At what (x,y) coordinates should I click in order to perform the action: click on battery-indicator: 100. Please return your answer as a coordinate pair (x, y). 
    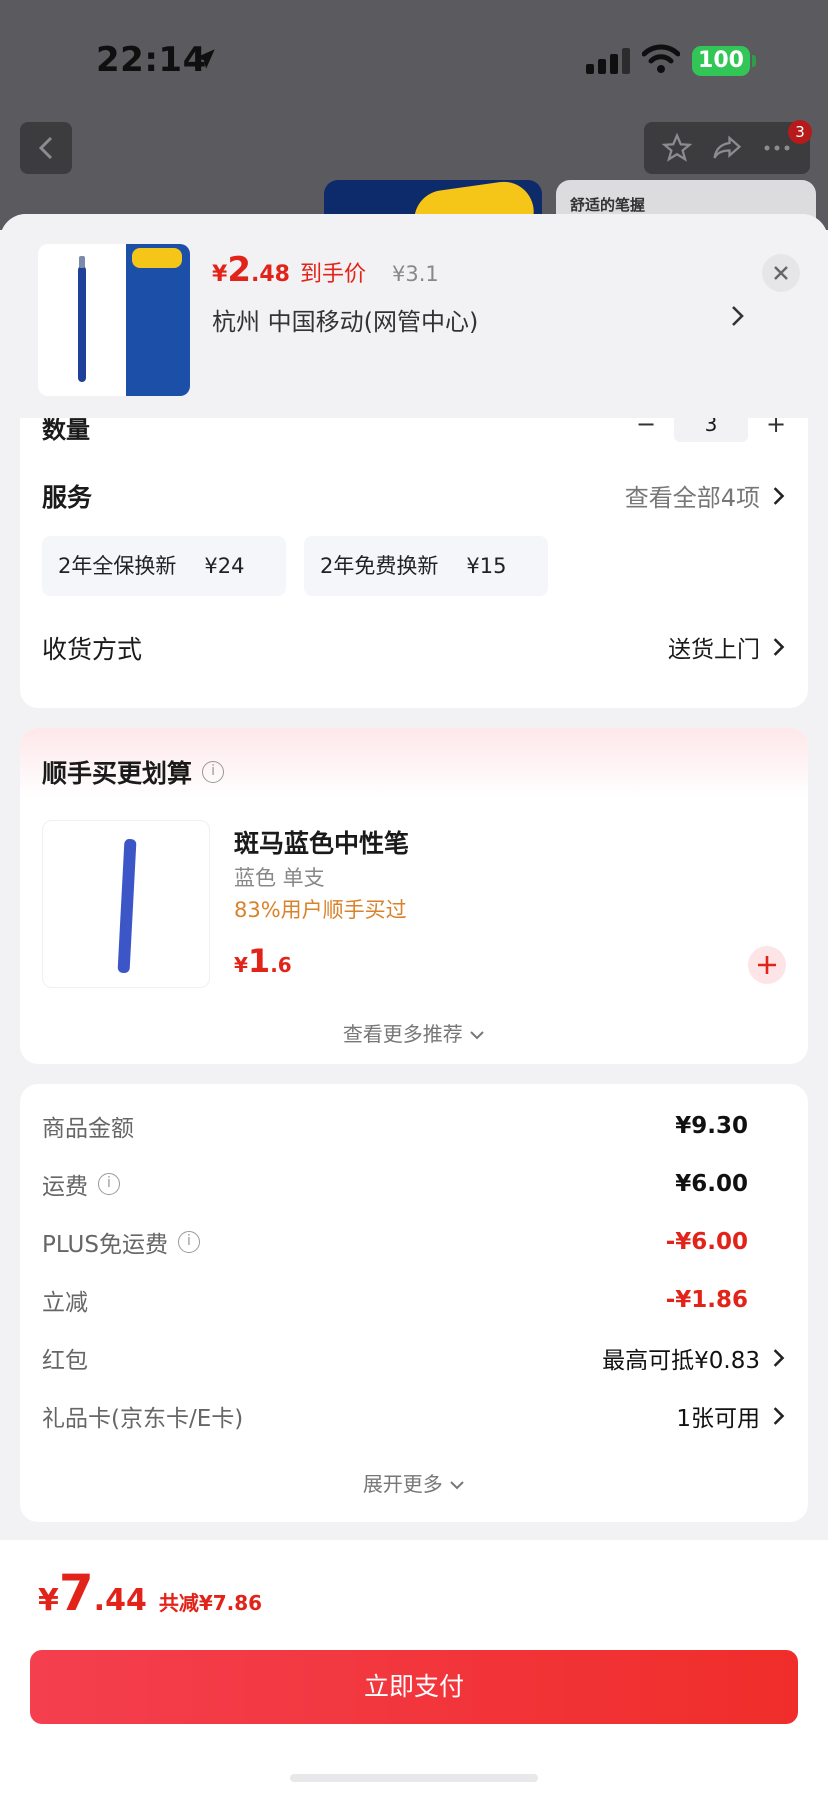
    Looking at the image, I should click on (721, 61).